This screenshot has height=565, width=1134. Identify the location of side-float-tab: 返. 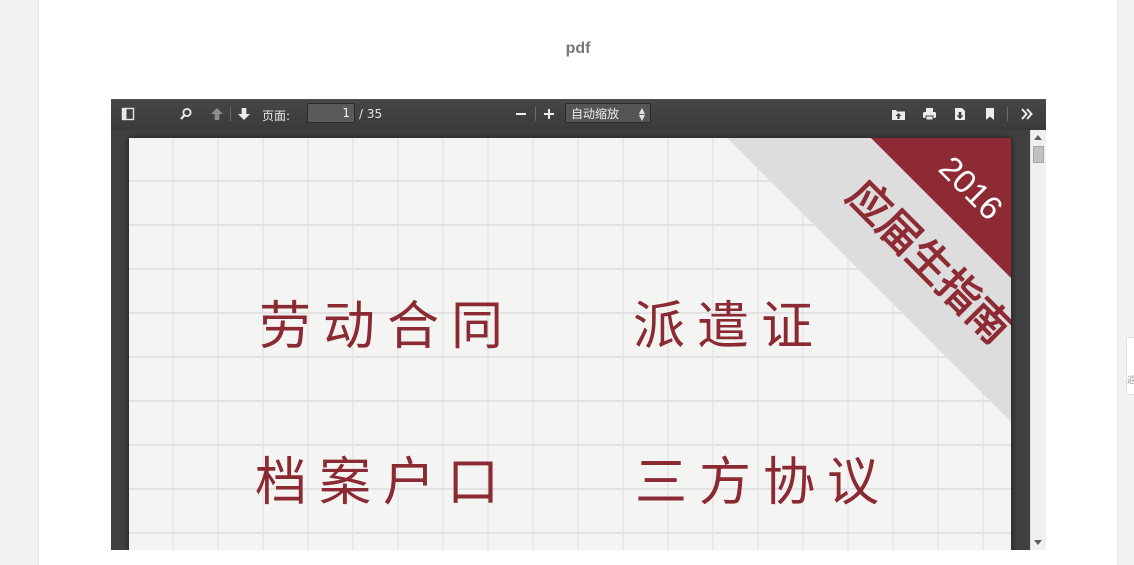
(1130, 366).